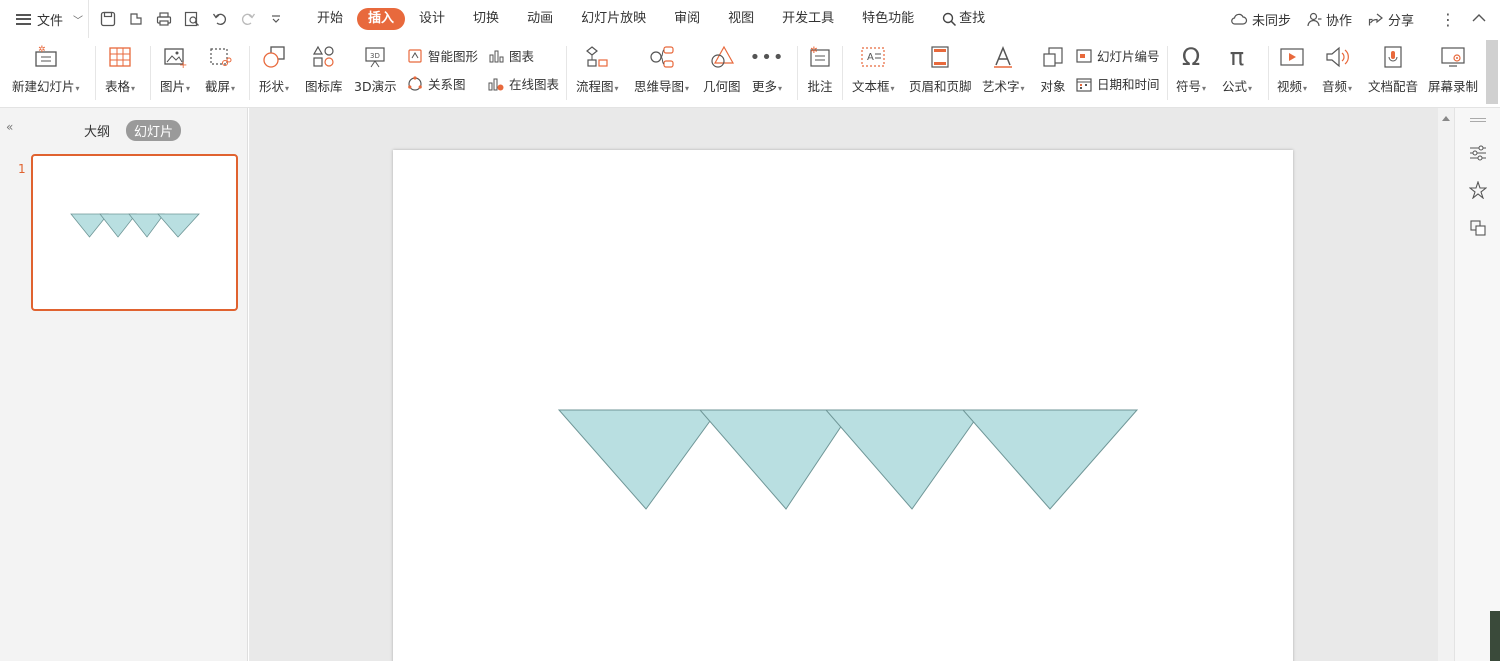 The width and height of the screenshot is (1500, 661). What do you see at coordinates (496, 56) in the screenshot?
I see `bar-chart-icon` at bounding box center [496, 56].